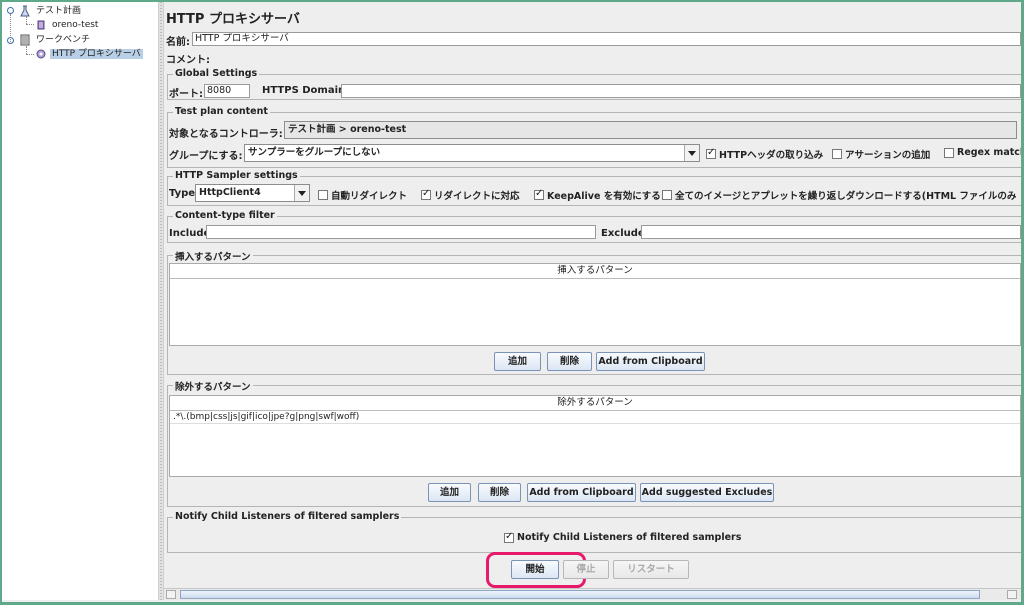  I want to click on grouping-select: サンプラーをグループにしない, so click(472, 153).